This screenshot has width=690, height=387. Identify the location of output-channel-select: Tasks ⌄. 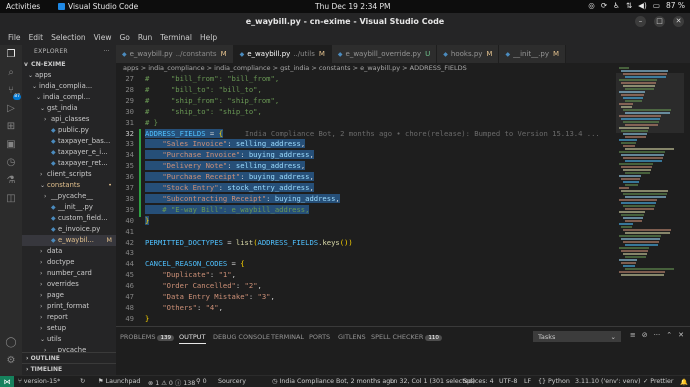
(577, 336).